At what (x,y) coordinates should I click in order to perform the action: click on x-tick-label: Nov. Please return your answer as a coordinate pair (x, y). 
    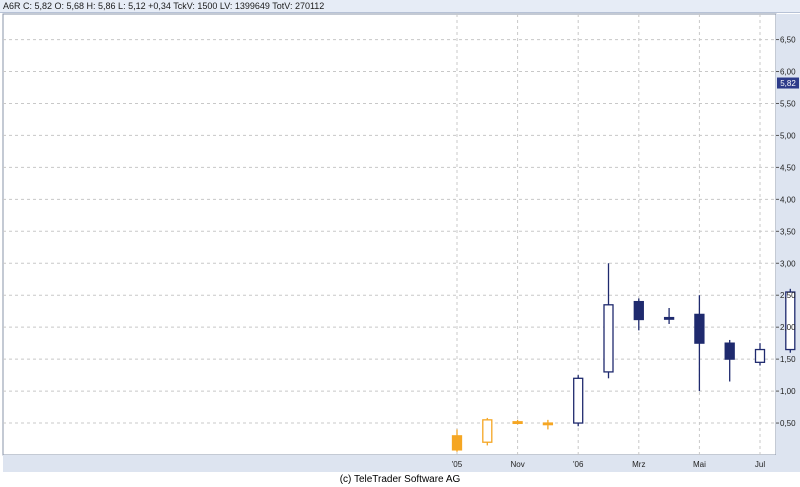
    Looking at the image, I should click on (517, 464).